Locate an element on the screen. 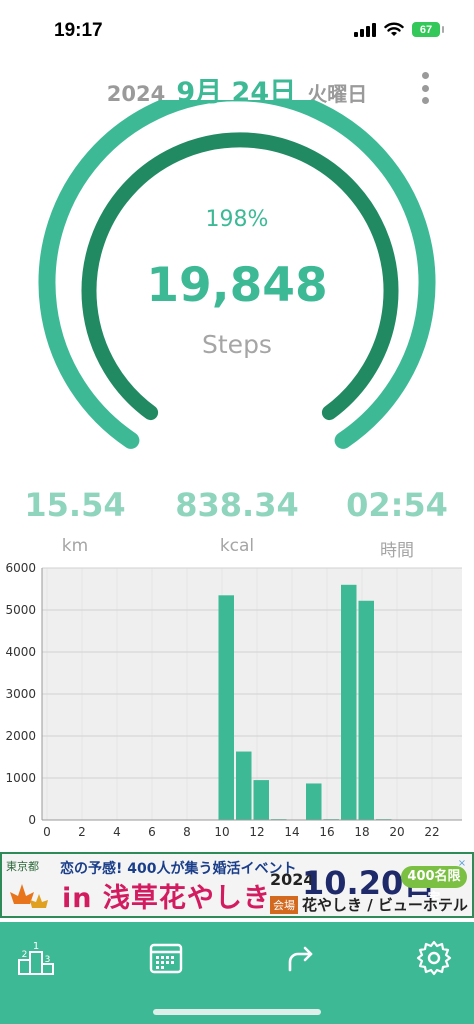 This screenshot has height=1024, width=474. svg-text: 2 is located at coordinates (25, 955).